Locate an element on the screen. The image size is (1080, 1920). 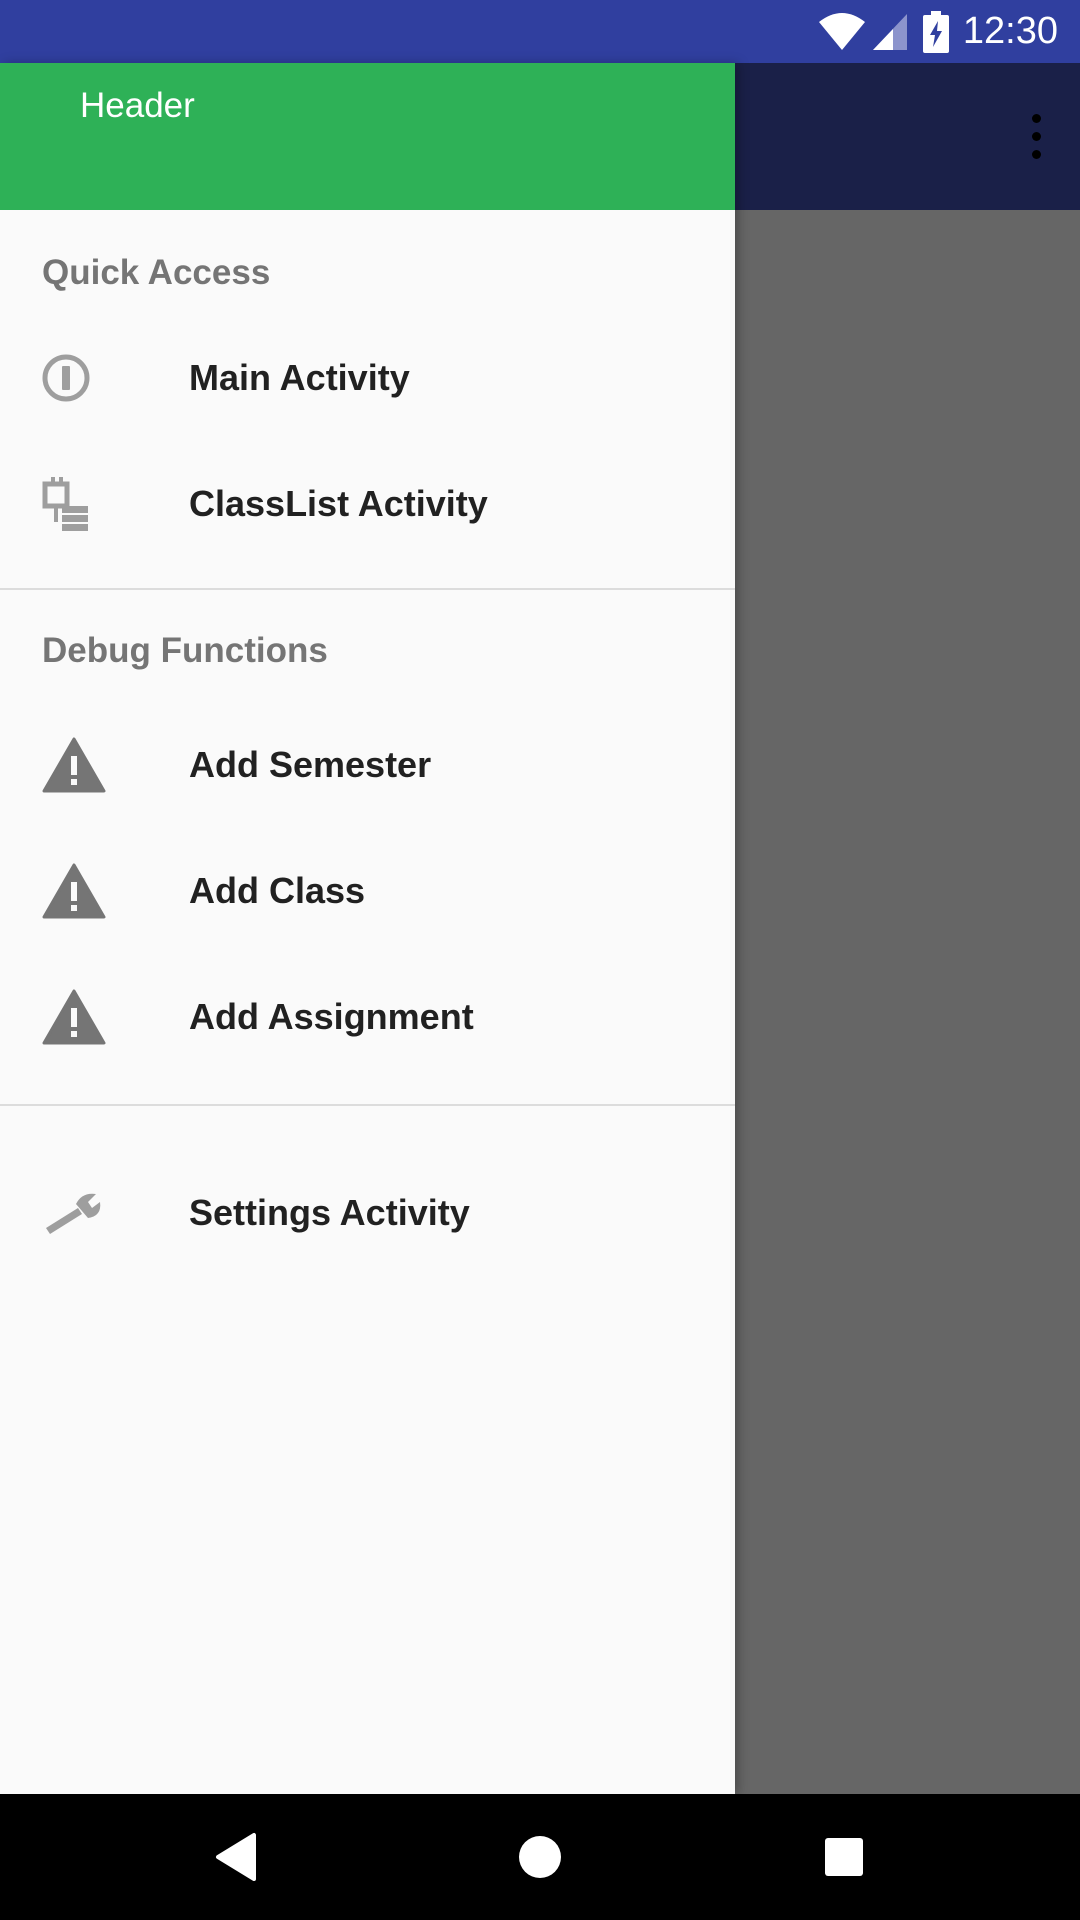
menu-item-add-class: Add Class is located at coordinates (367, 891).